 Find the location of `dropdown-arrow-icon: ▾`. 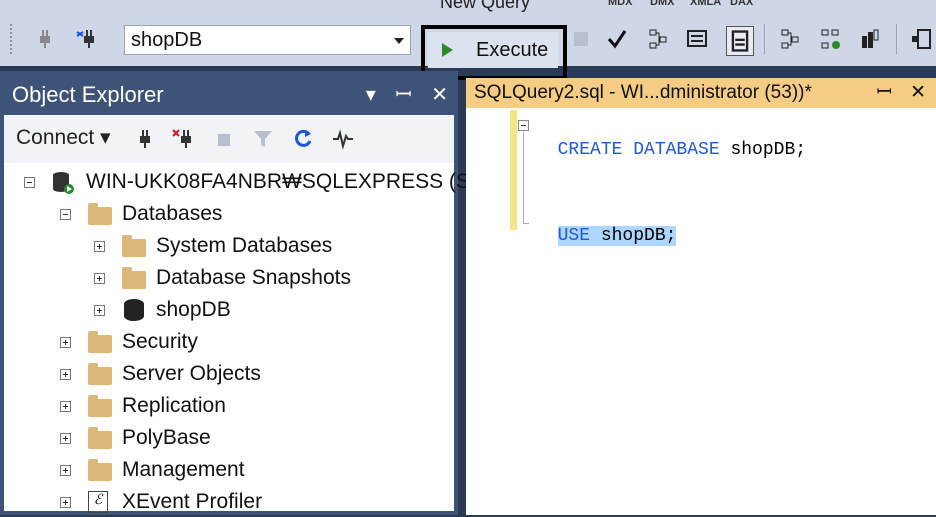

dropdown-arrow-icon: ▾ is located at coordinates (371, 95).